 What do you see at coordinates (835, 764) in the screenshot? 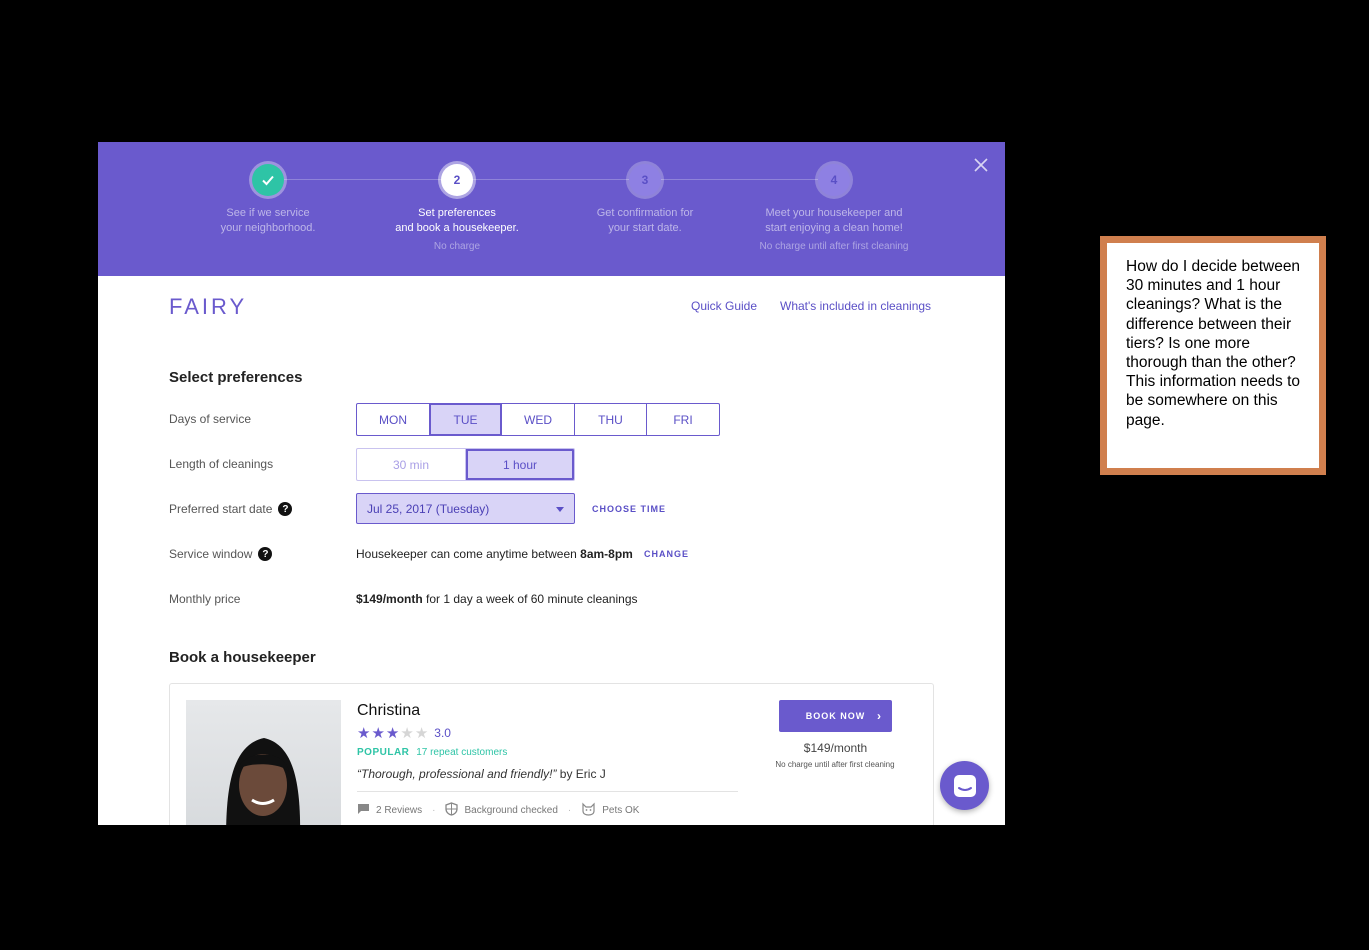
I see `card-no-charge-note: No charge until after first cleaning` at bounding box center [835, 764].